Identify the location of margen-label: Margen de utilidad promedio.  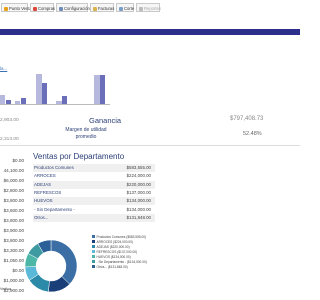
(86, 133).